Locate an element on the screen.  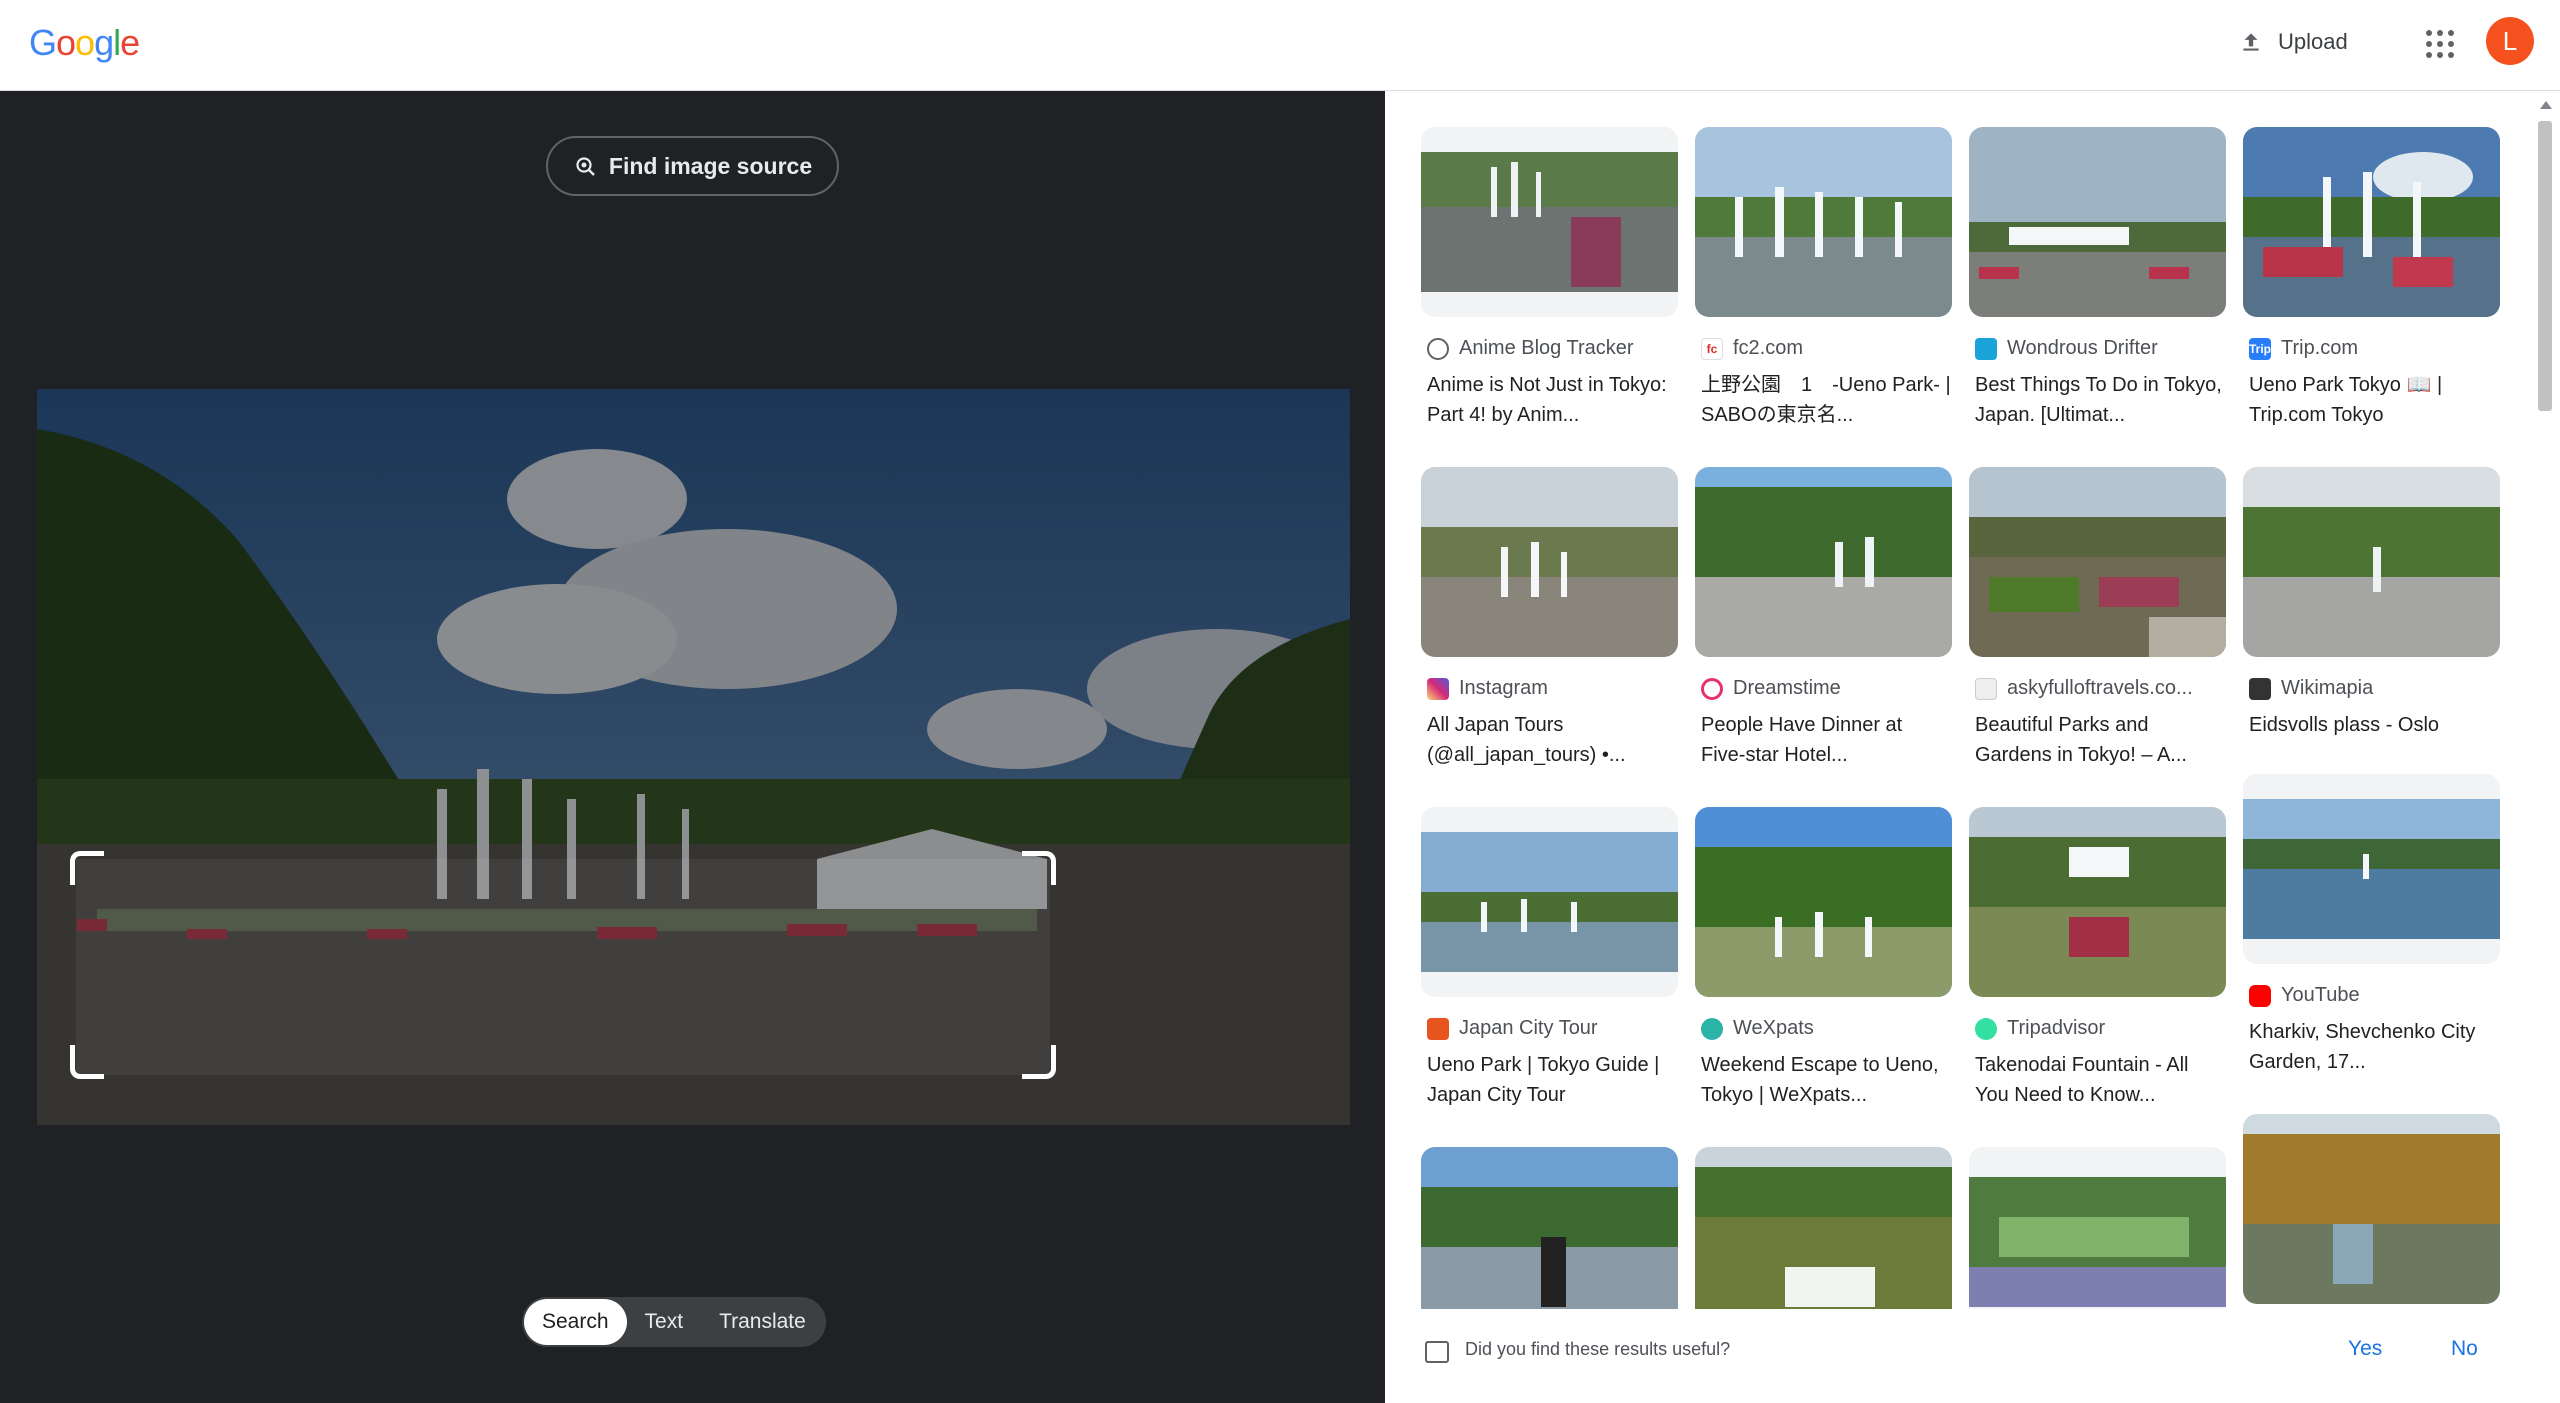
find-image-source-button: Find image source is located at coordinates (692, 166).